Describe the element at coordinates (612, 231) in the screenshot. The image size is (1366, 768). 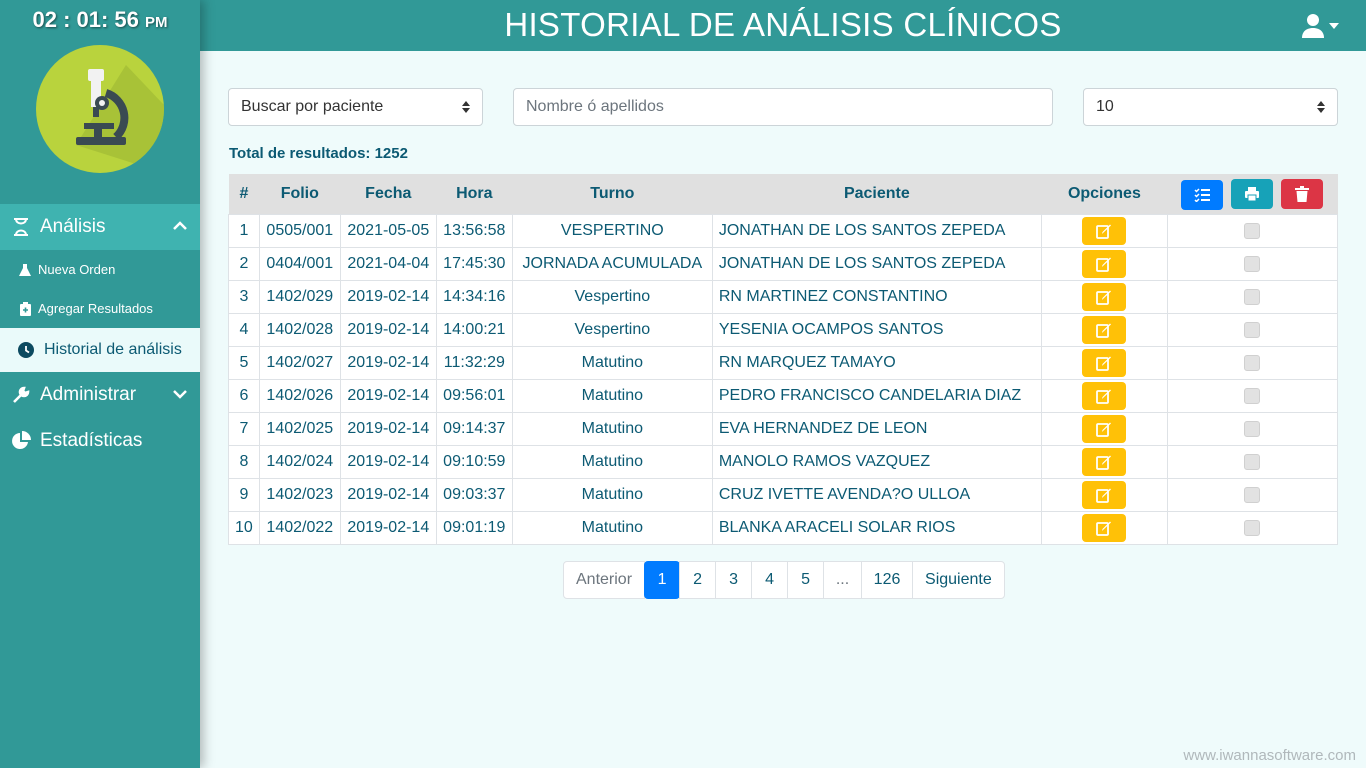
I see `cell-turno: VESPERTINO` at that location.